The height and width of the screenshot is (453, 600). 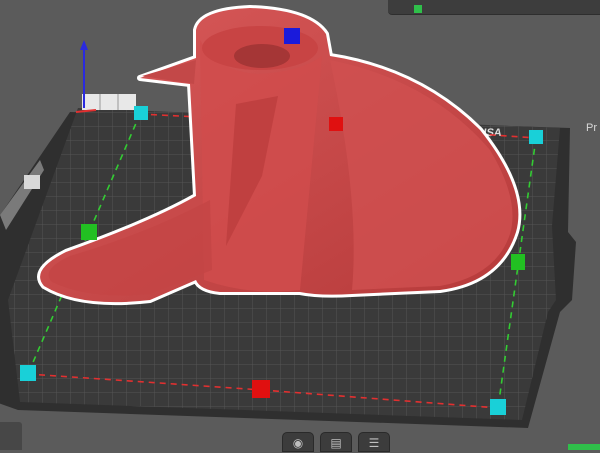 What do you see at coordinates (518, 262) in the screenshot?
I see `move-y-handle-right` at bounding box center [518, 262].